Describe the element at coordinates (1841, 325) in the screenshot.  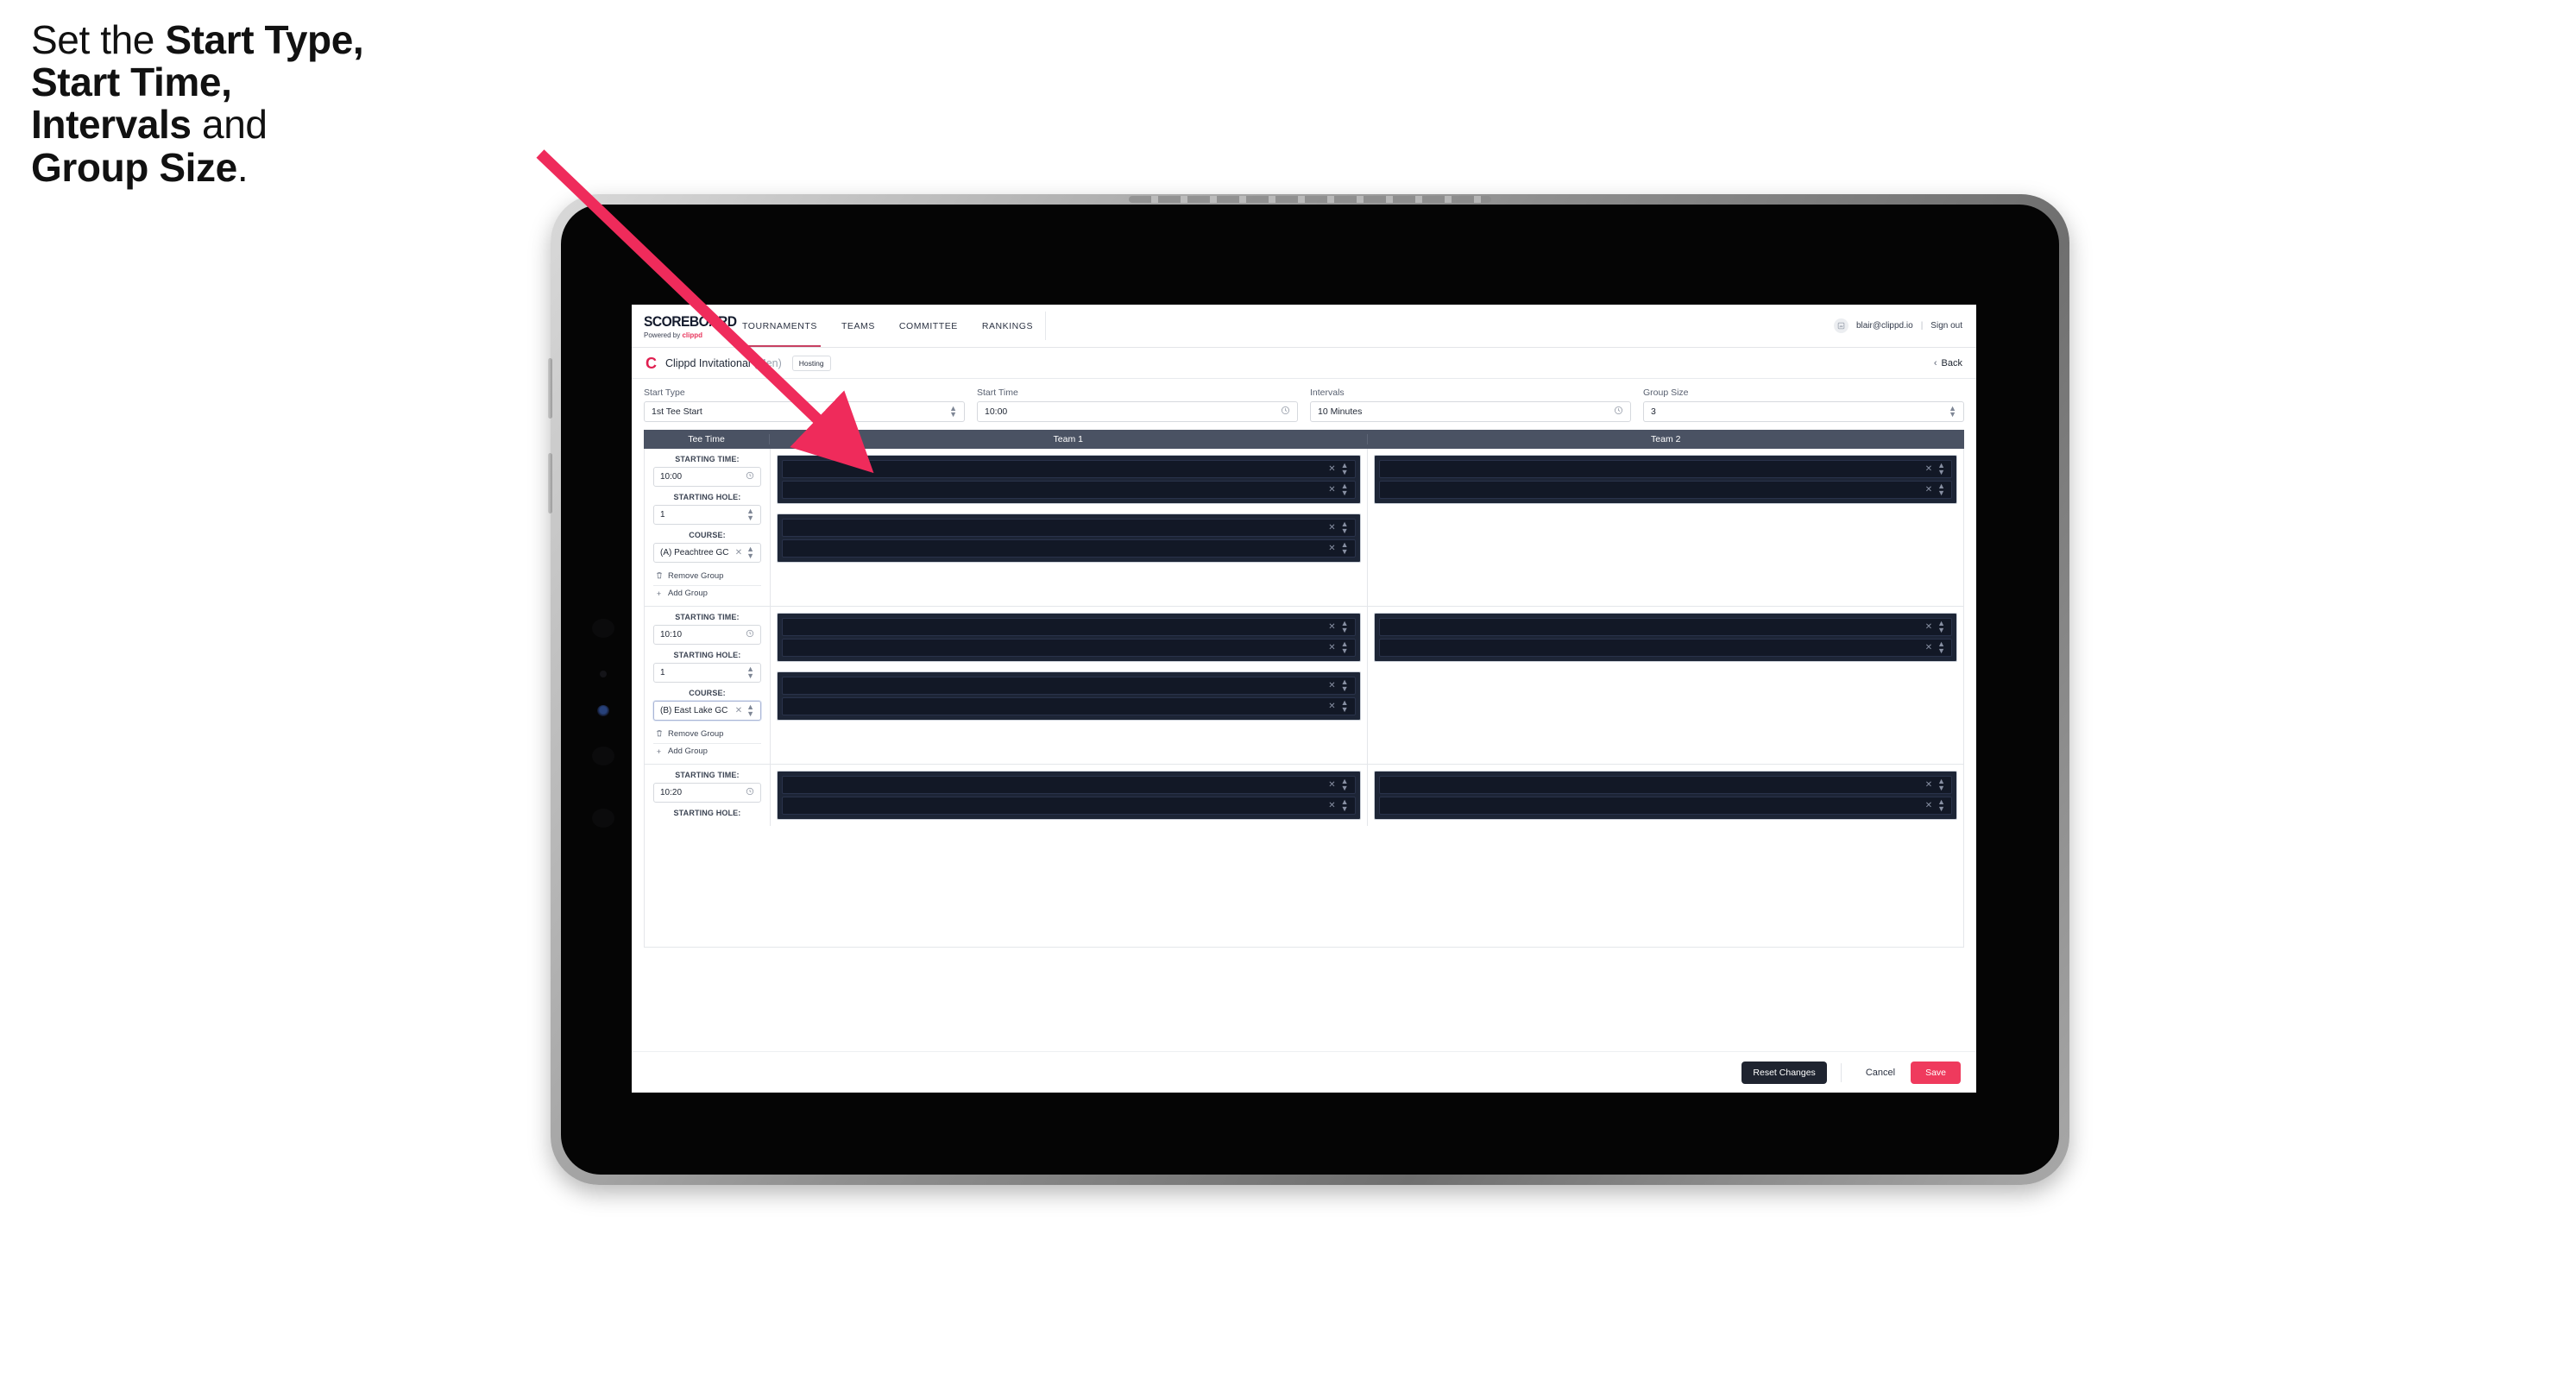
I see `user-avatar-icon` at that location.